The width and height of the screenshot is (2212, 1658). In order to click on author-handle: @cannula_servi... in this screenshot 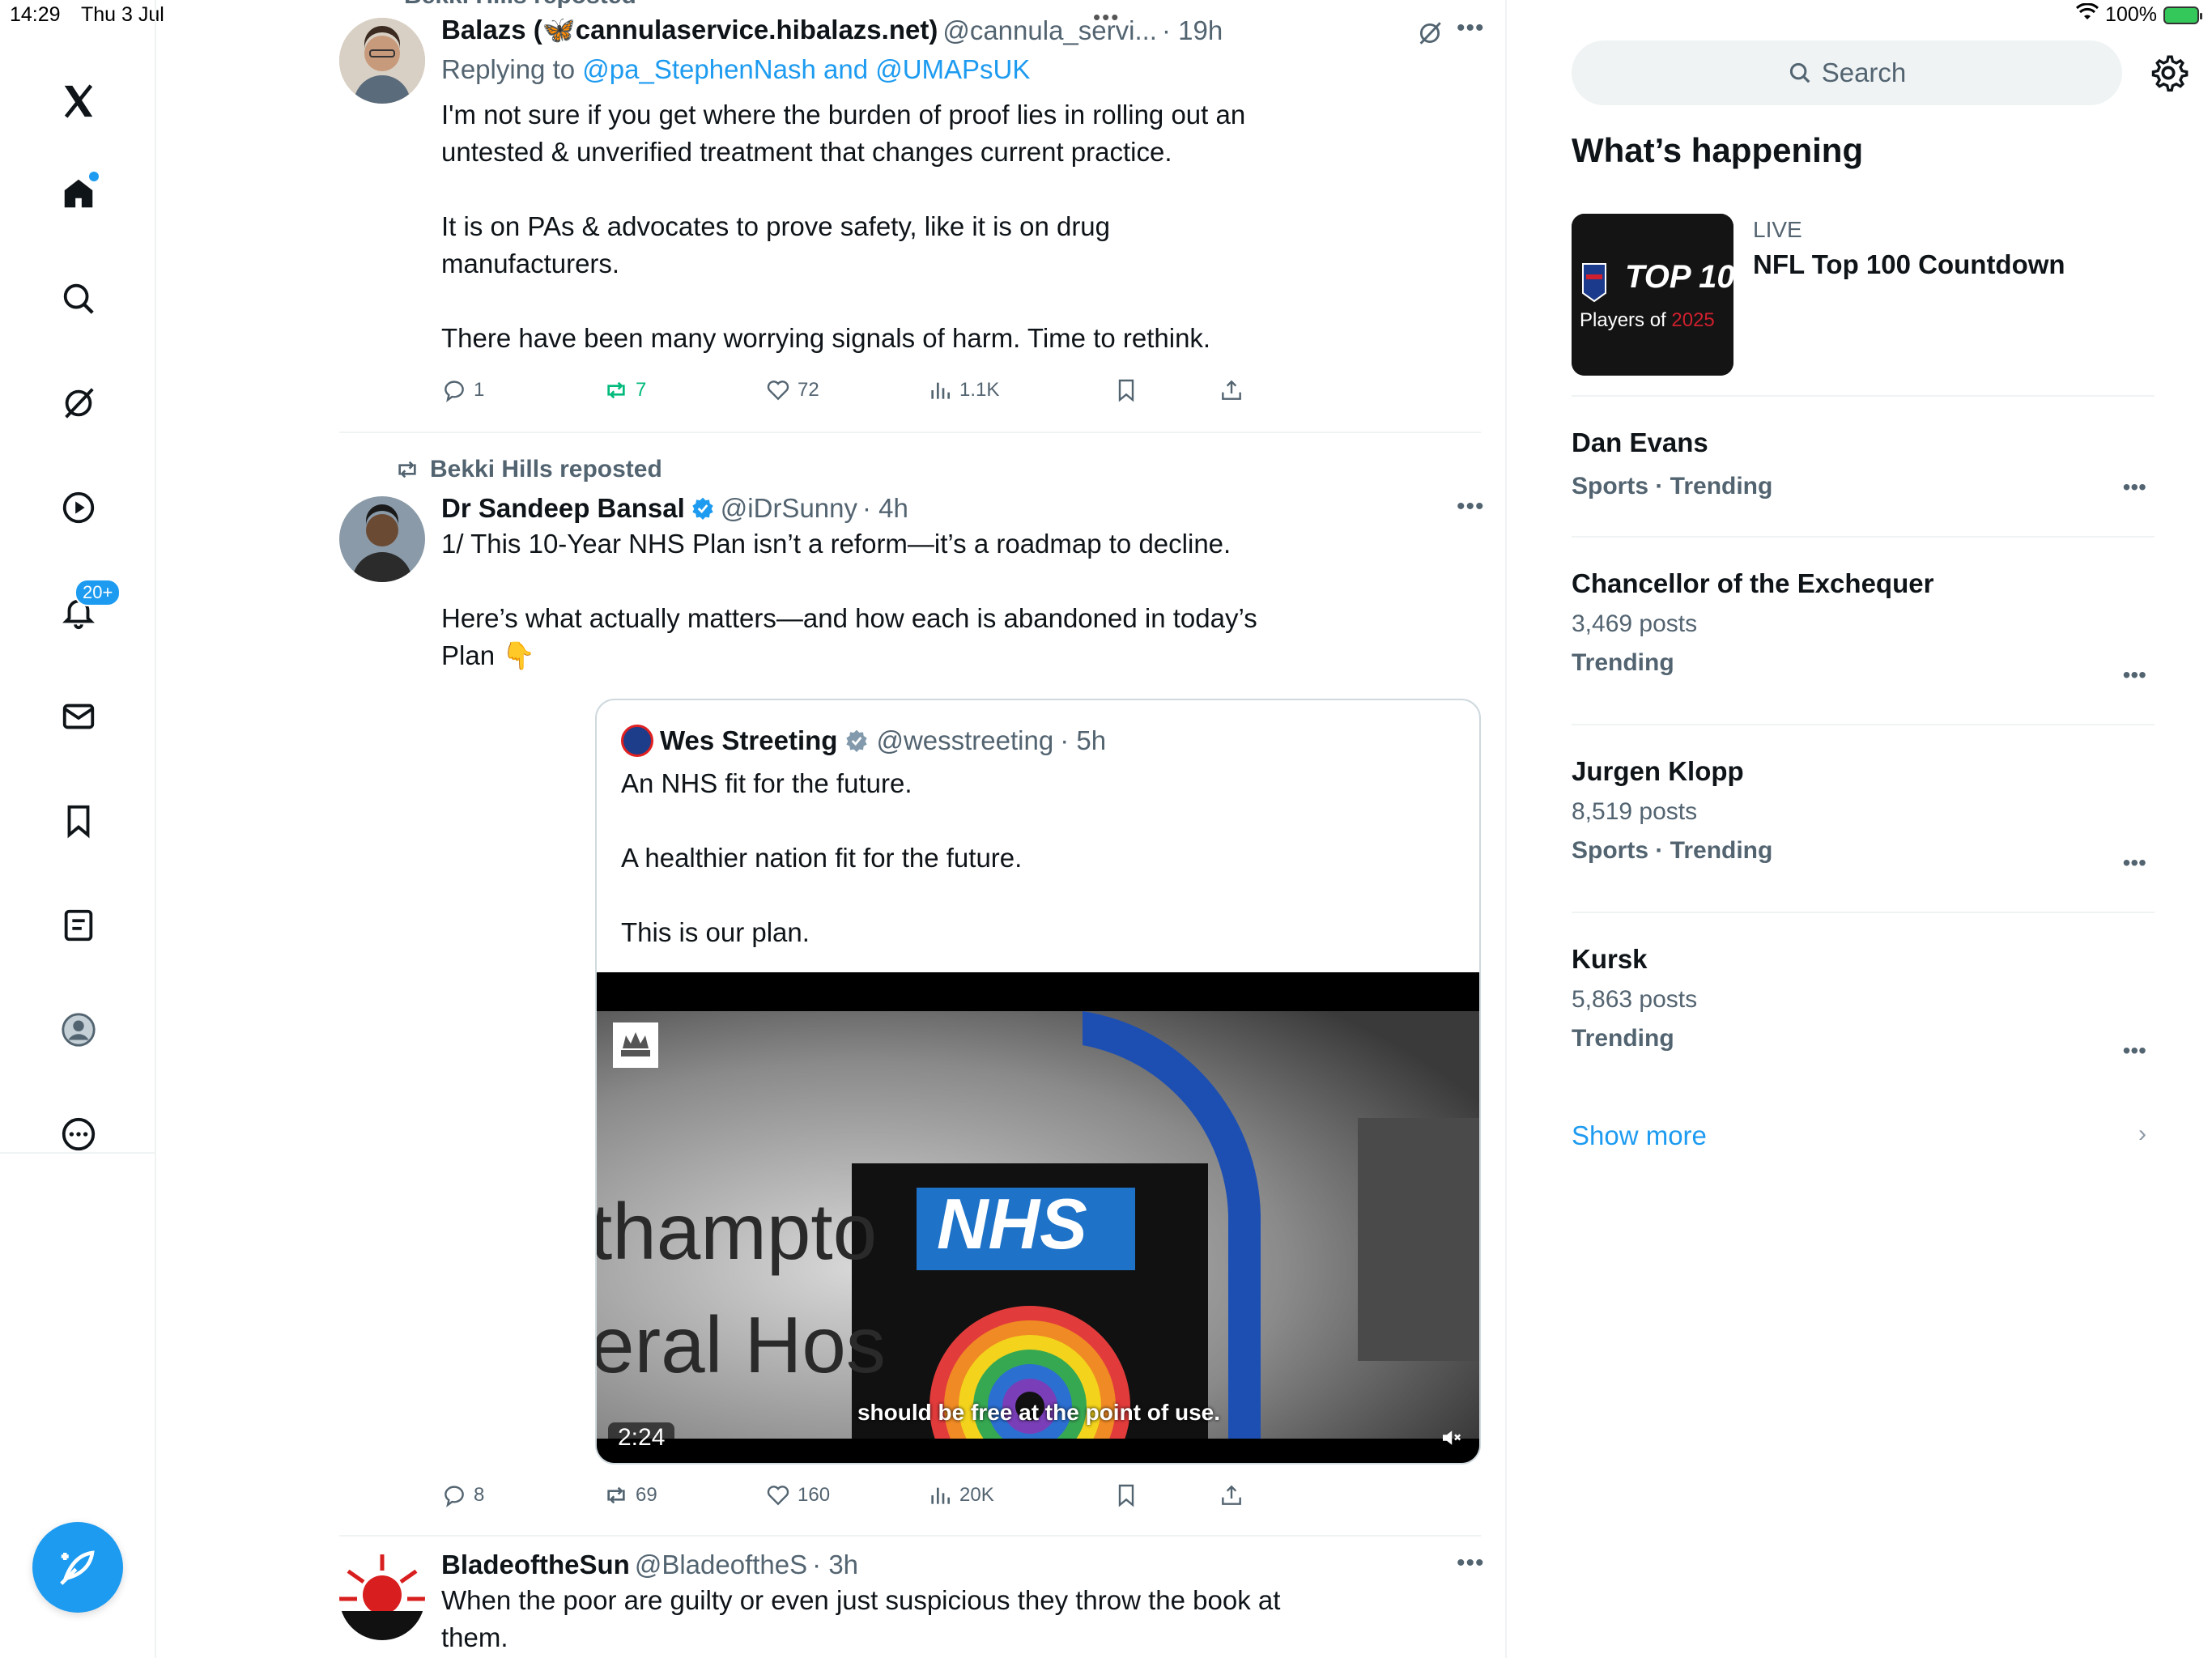, I will do `click(1049, 30)`.